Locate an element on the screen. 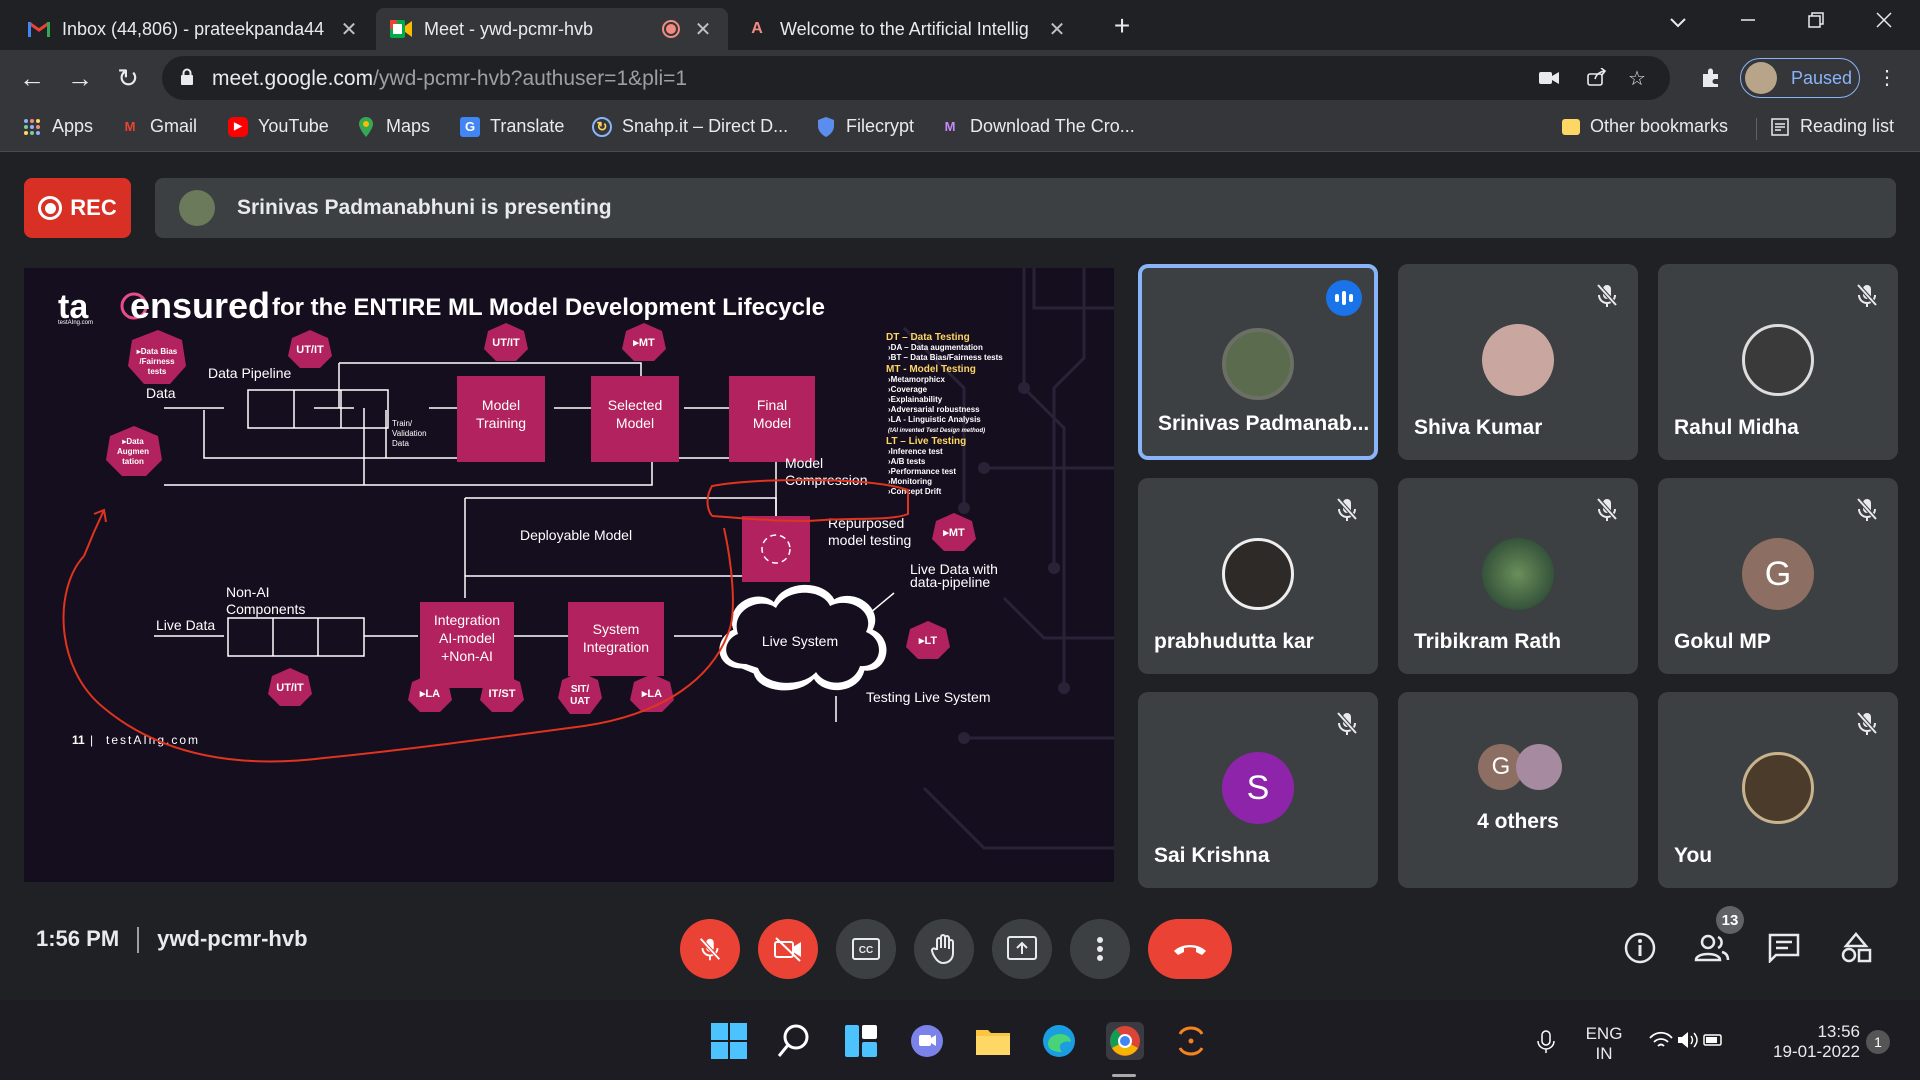 This screenshot has height=1080, width=1920. legend-line: ›Adversarial robustness is located at coordinates (934, 409).